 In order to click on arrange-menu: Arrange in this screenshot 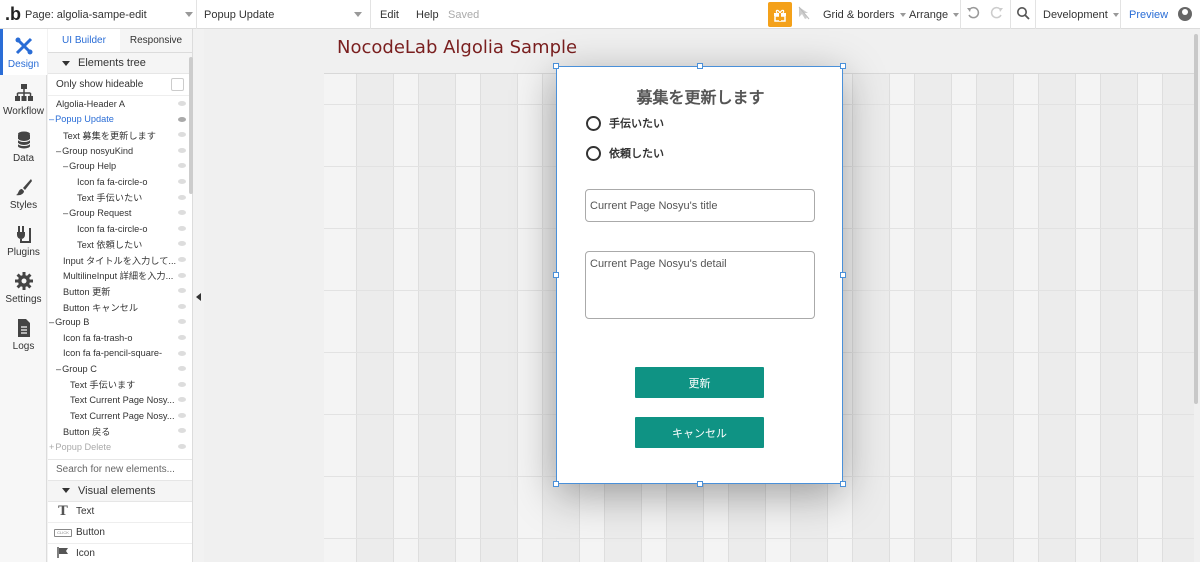, I will do `click(934, 15)`.